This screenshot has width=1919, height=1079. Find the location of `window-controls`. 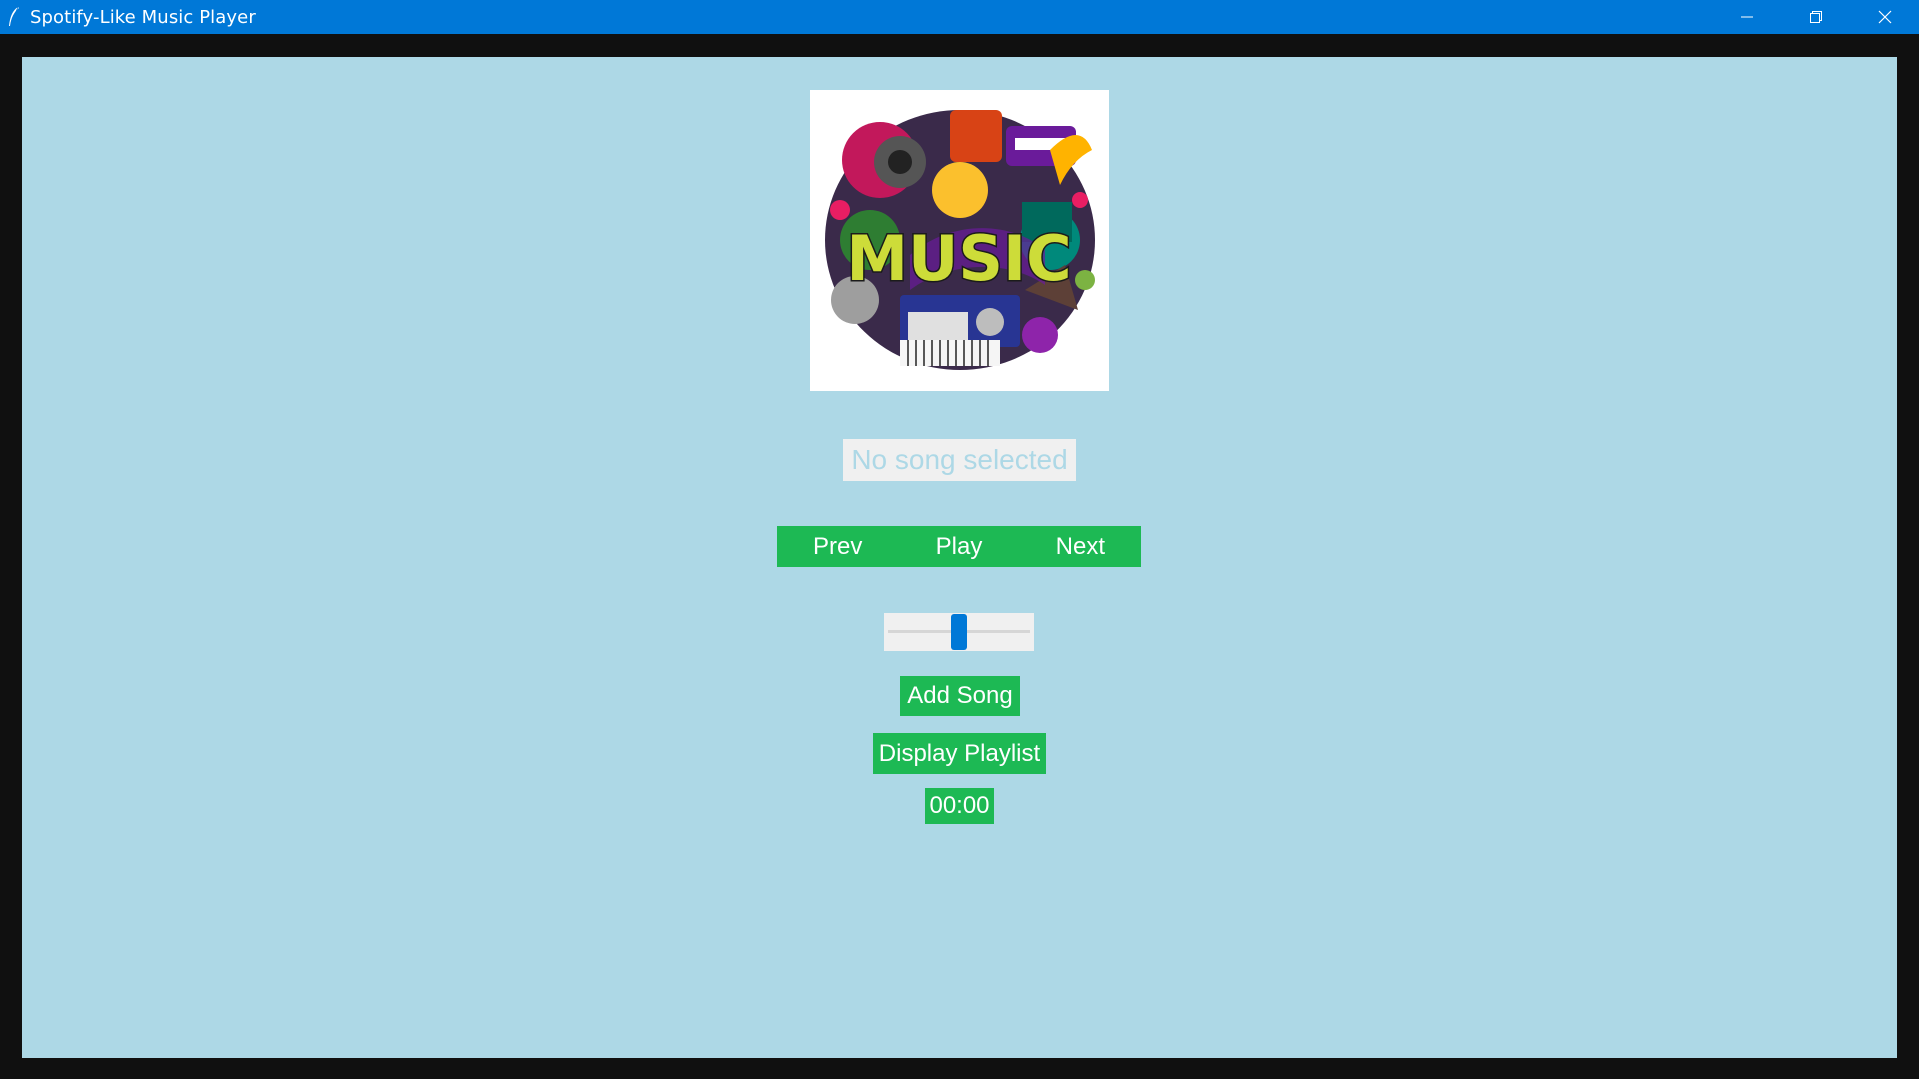

window-controls is located at coordinates (1815, 17).